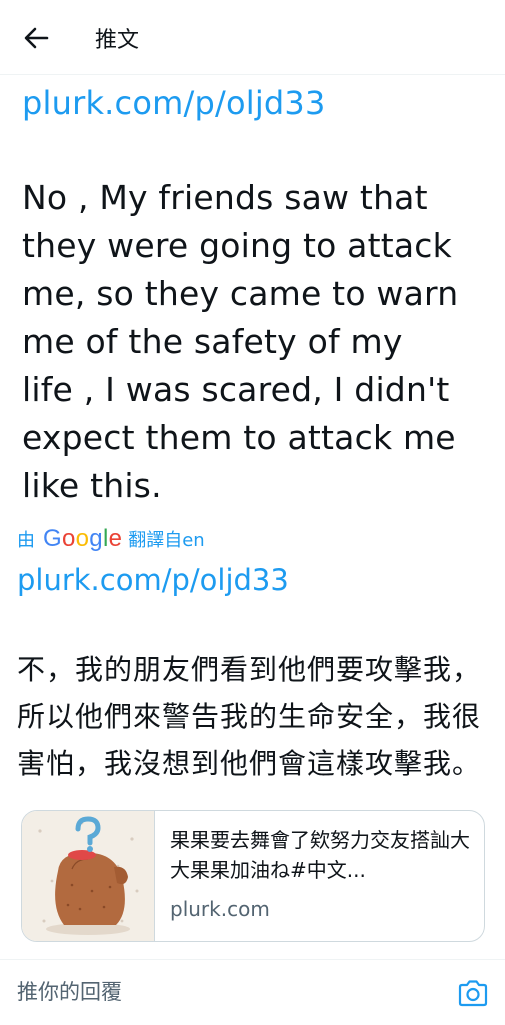 The image size is (505, 1025). What do you see at coordinates (26, 540) in the screenshot?
I see `translated-by-label: 由` at bounding box center [26, 540].